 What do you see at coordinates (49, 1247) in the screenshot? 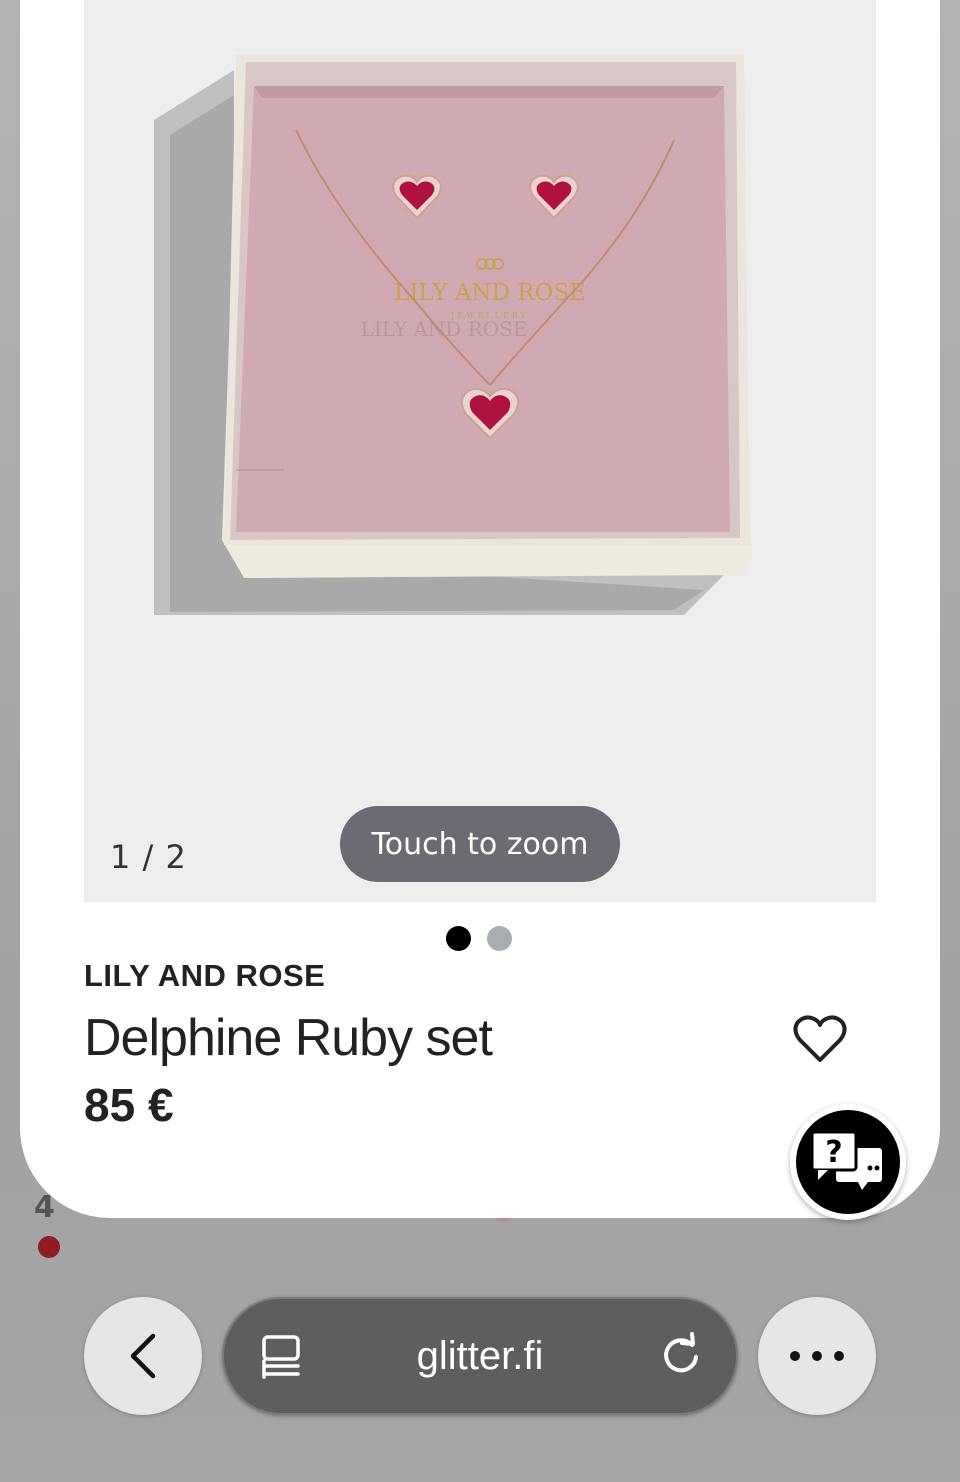
I see `background-color-swatch` at bounding box center [49, 1247].